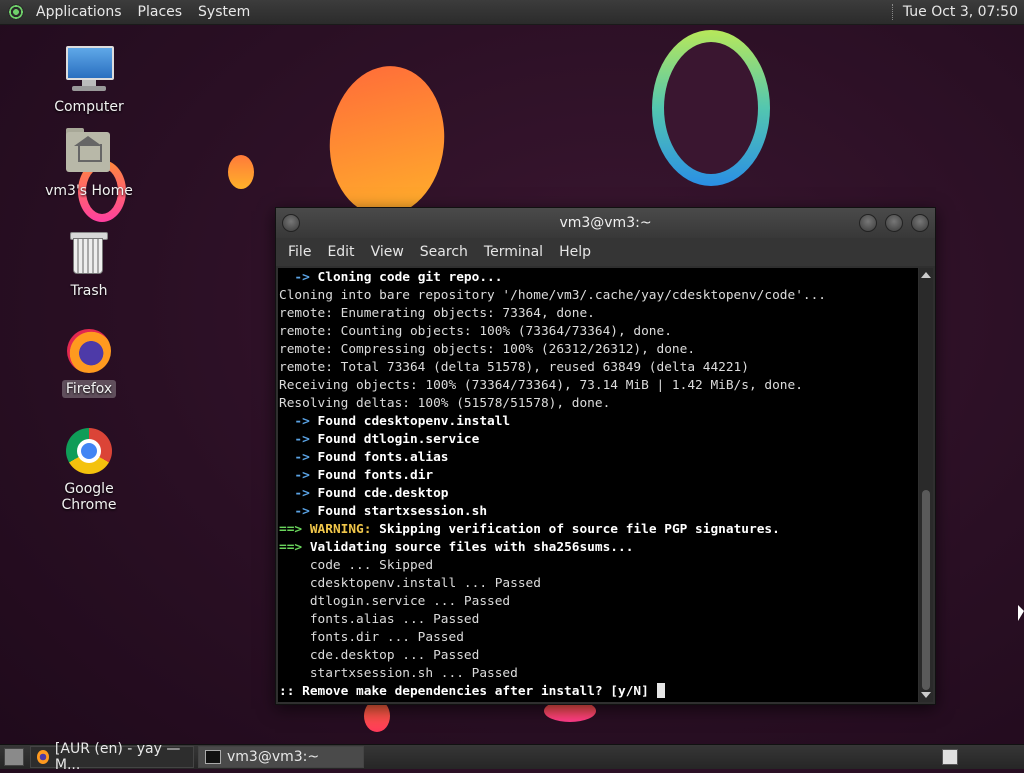 The height and width of the screenshot is (773, 1024). Describe the element at coordinates (598, 656) in the screenshot. I see `terminal-line: cde.desktop ... Passed` at that location.